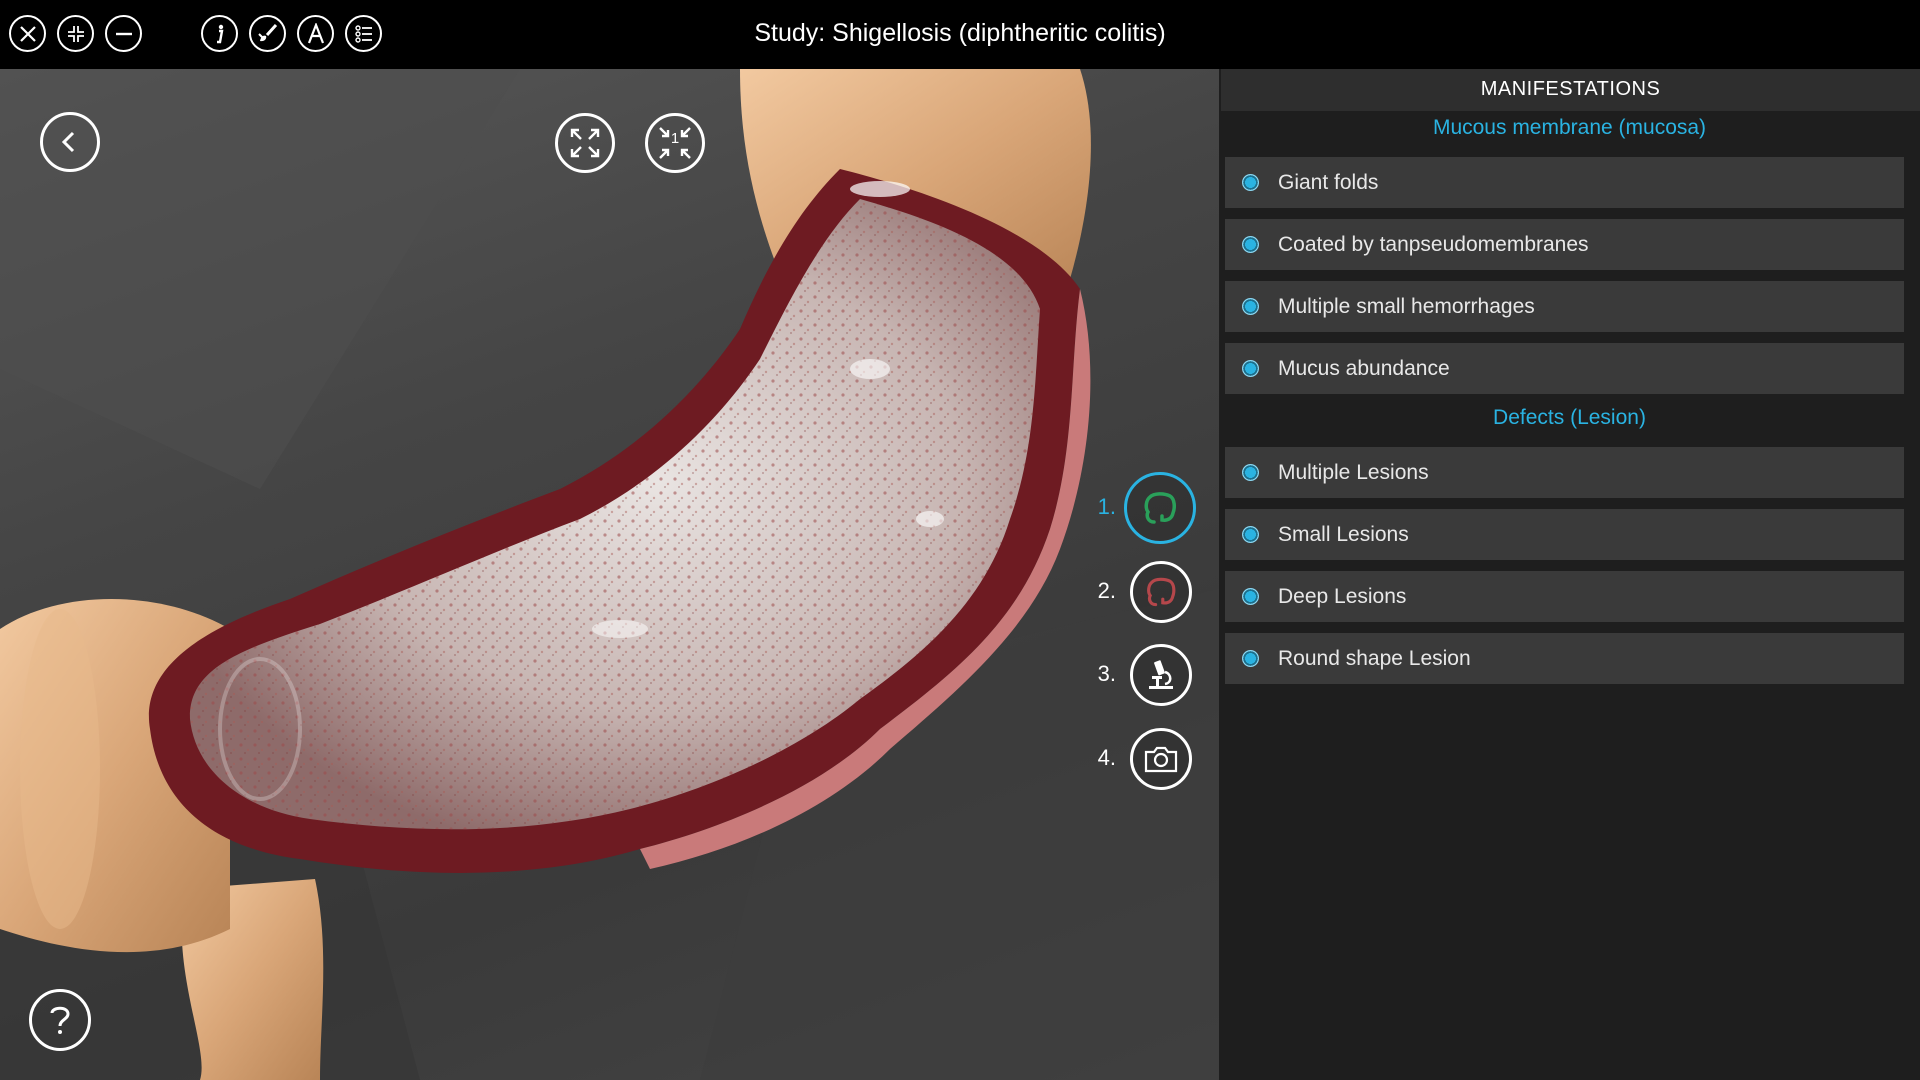 This screenshot has height=1080, width=1920. Describe the element at coordinates (1328, 182) in the screenshot. I see `item-label: Giant folds` at that location.